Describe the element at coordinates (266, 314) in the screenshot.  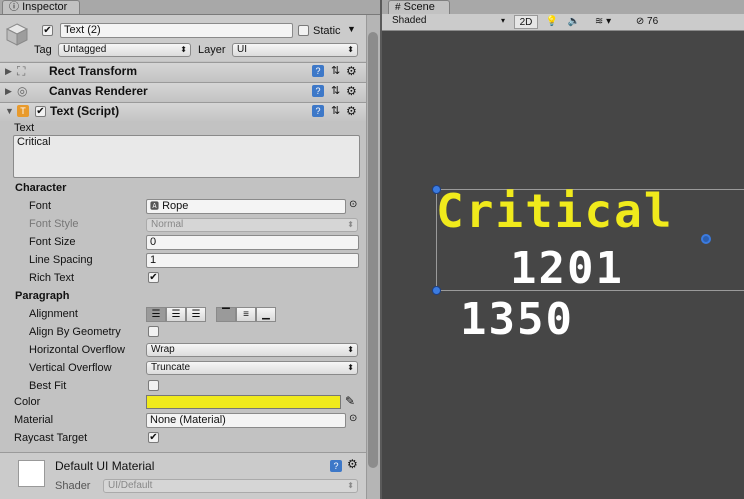
I see `align-bottom-icon: ▁` at that location.